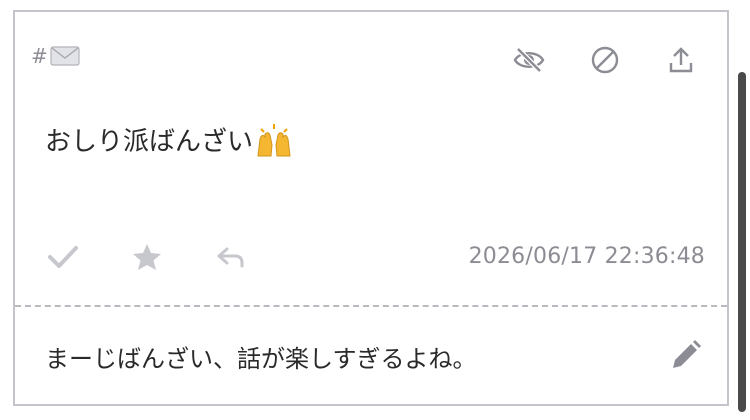 This screenshot has width=750, height=420. I want to click on checkmark-icon, so click(63, 257).